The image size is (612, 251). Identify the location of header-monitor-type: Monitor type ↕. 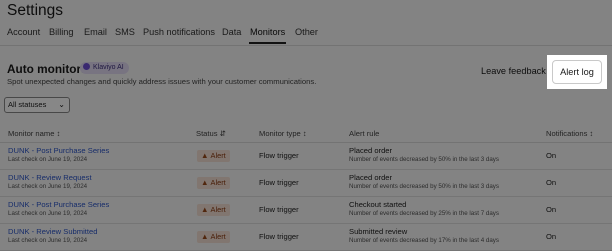
(283, 133).